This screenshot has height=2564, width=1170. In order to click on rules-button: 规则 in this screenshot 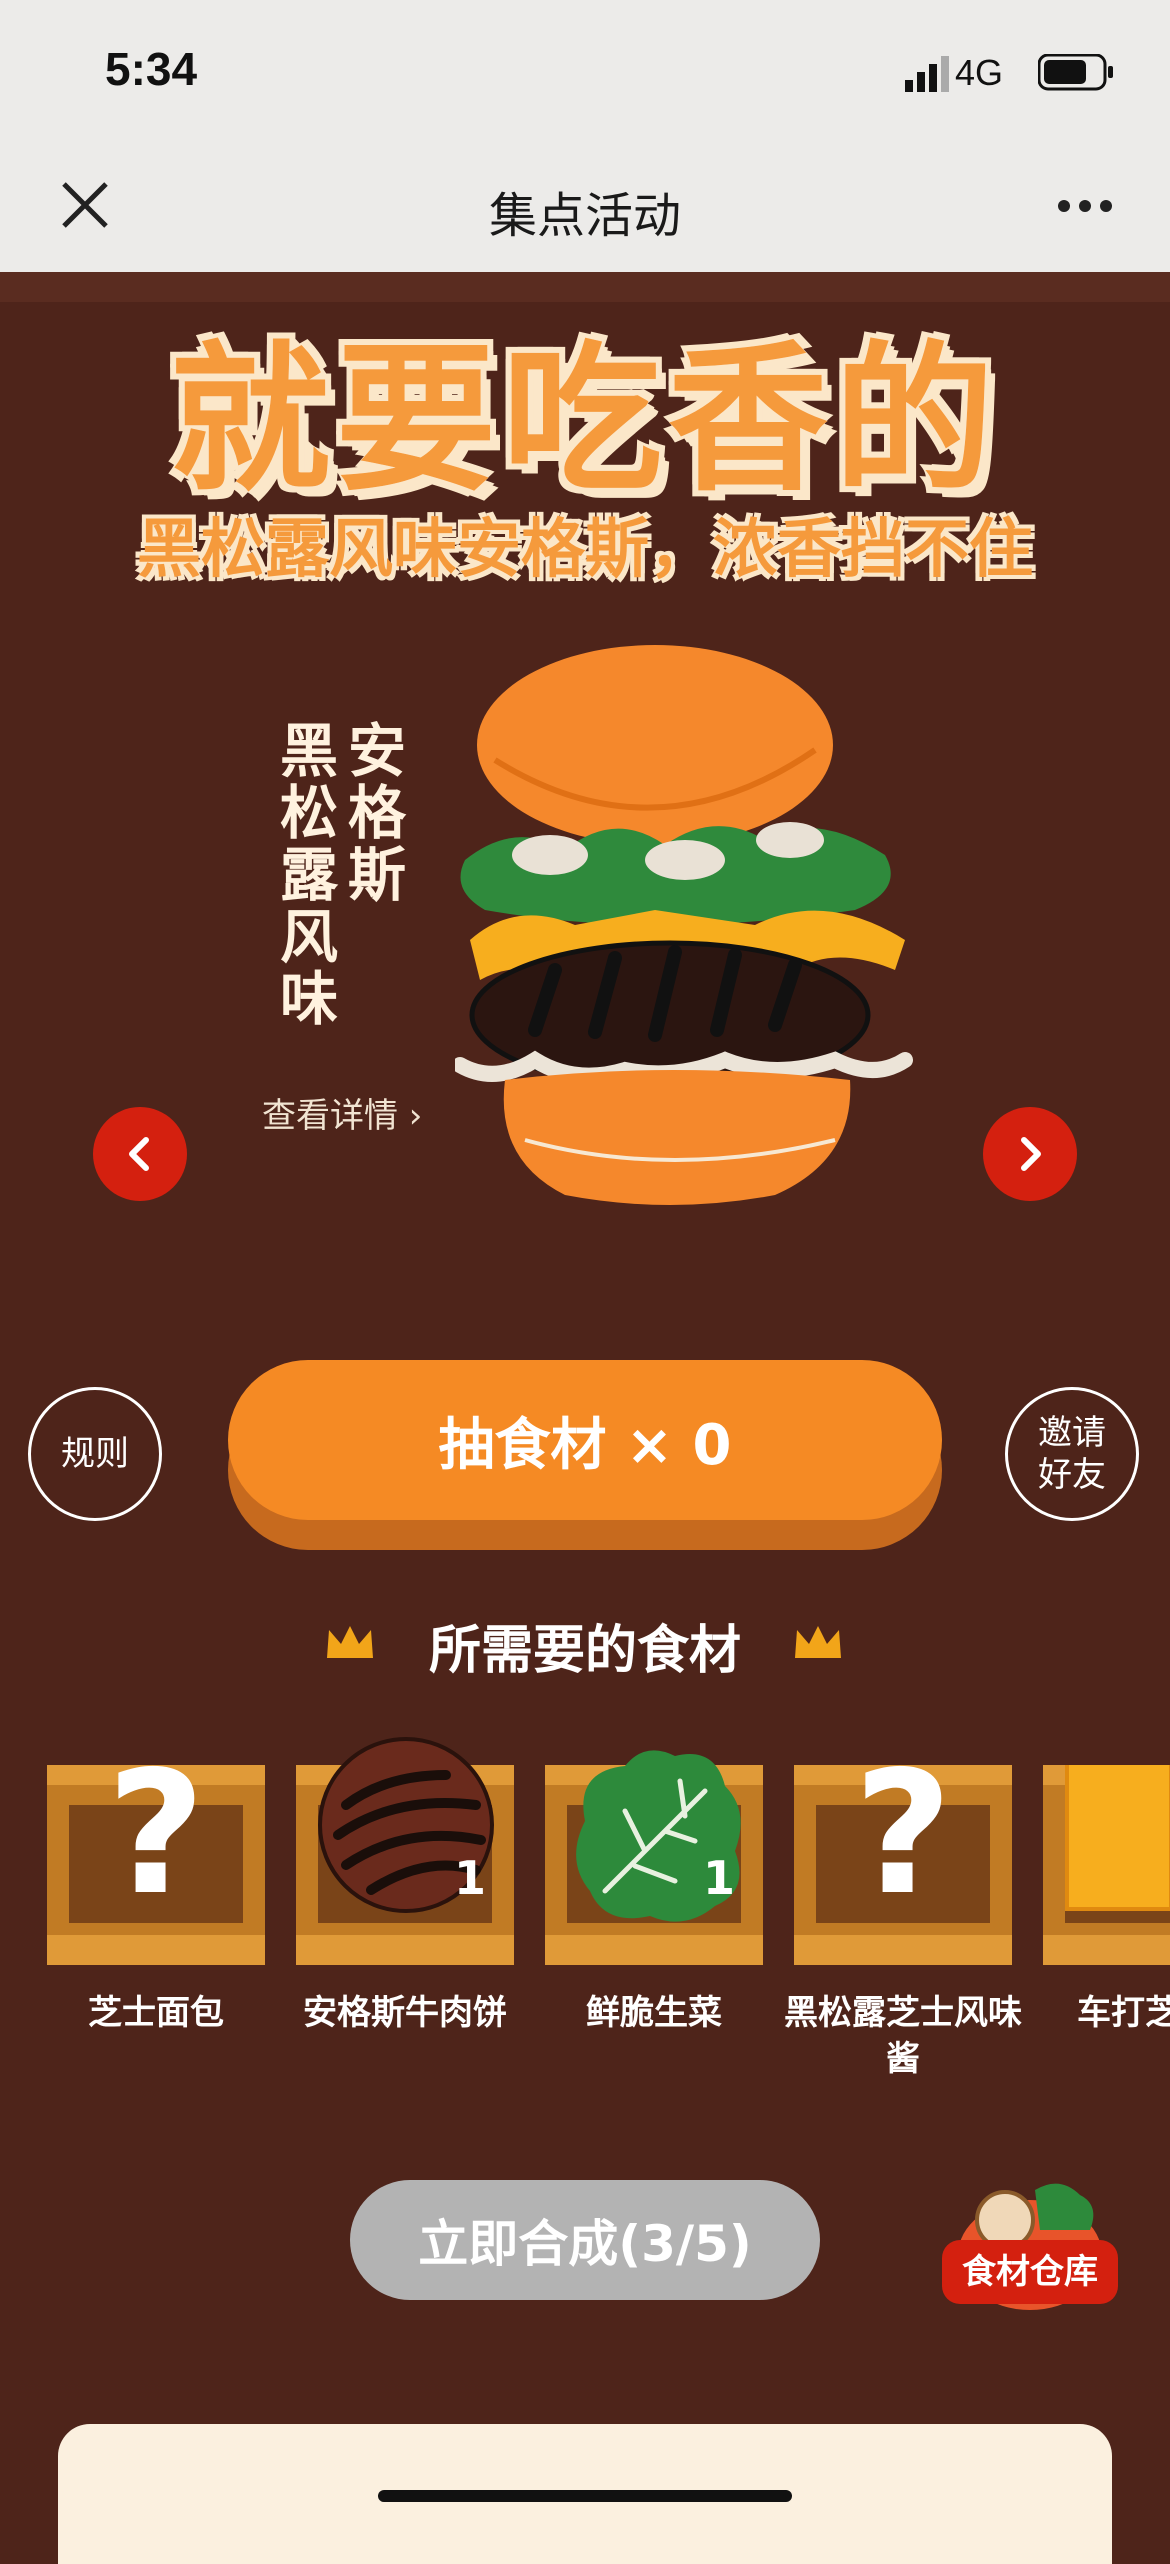, I will do `click(95, 1454)`.